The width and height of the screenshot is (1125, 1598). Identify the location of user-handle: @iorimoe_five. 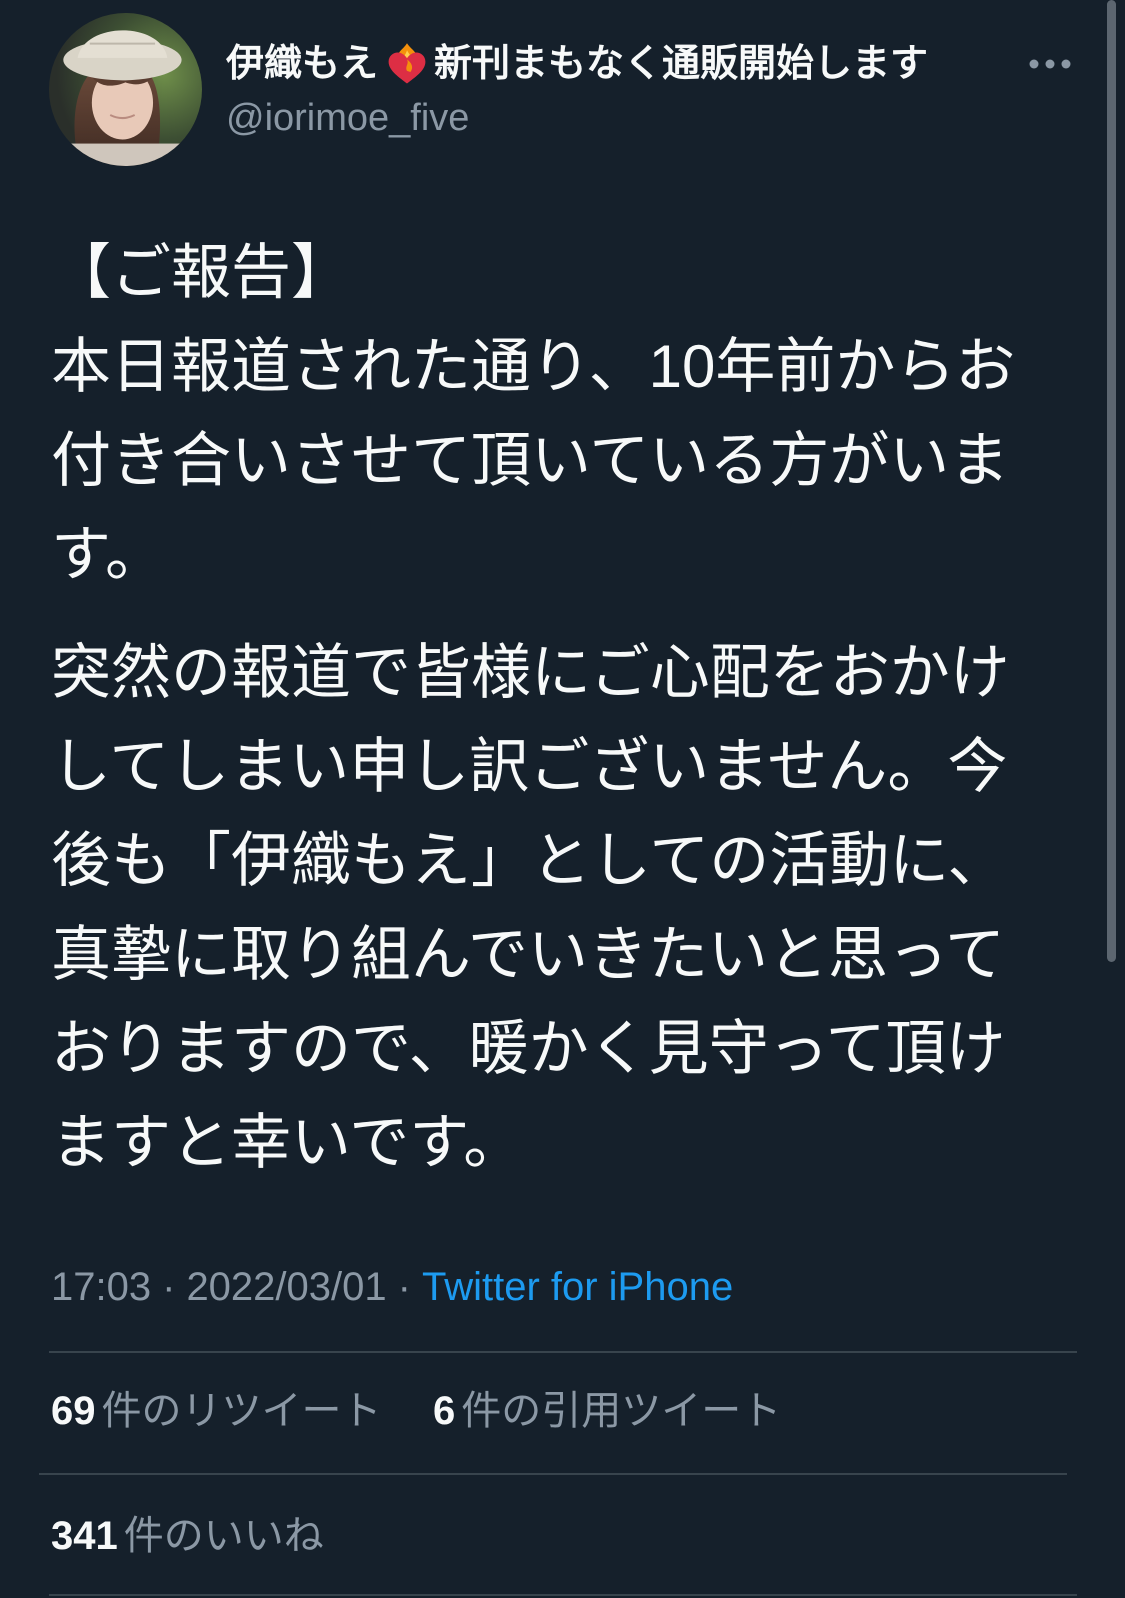
(347, 118).